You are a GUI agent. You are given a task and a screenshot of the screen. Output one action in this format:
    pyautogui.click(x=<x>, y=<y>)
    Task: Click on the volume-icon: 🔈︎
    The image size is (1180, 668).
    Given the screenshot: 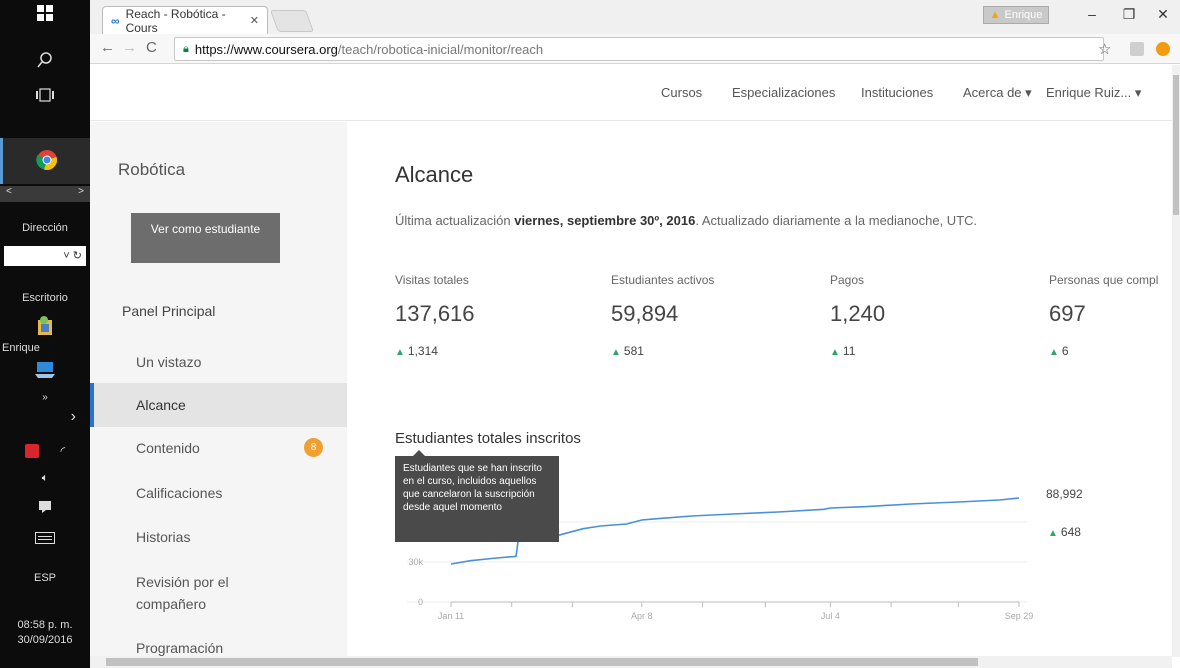 What is the action you would take?
    pyautogui.click(x=45, y=478)
    